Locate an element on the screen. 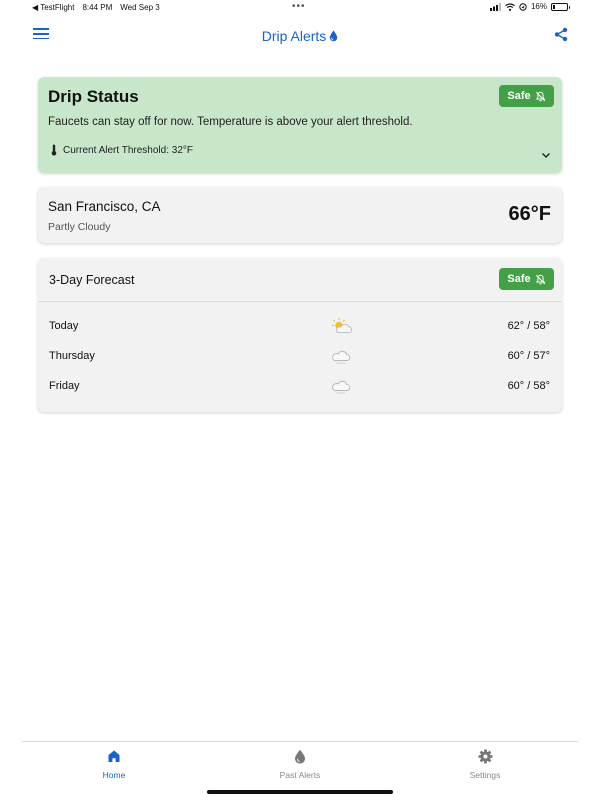 The image size is (600, 800). battery-percent: 16% is located at coordinates (538, 6).